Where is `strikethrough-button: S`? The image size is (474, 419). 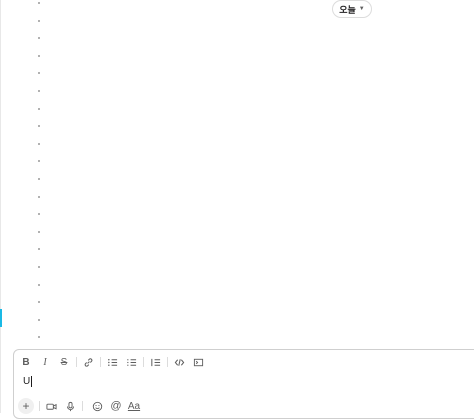
strikethrough-button: S is located at coordinates (64, 362).